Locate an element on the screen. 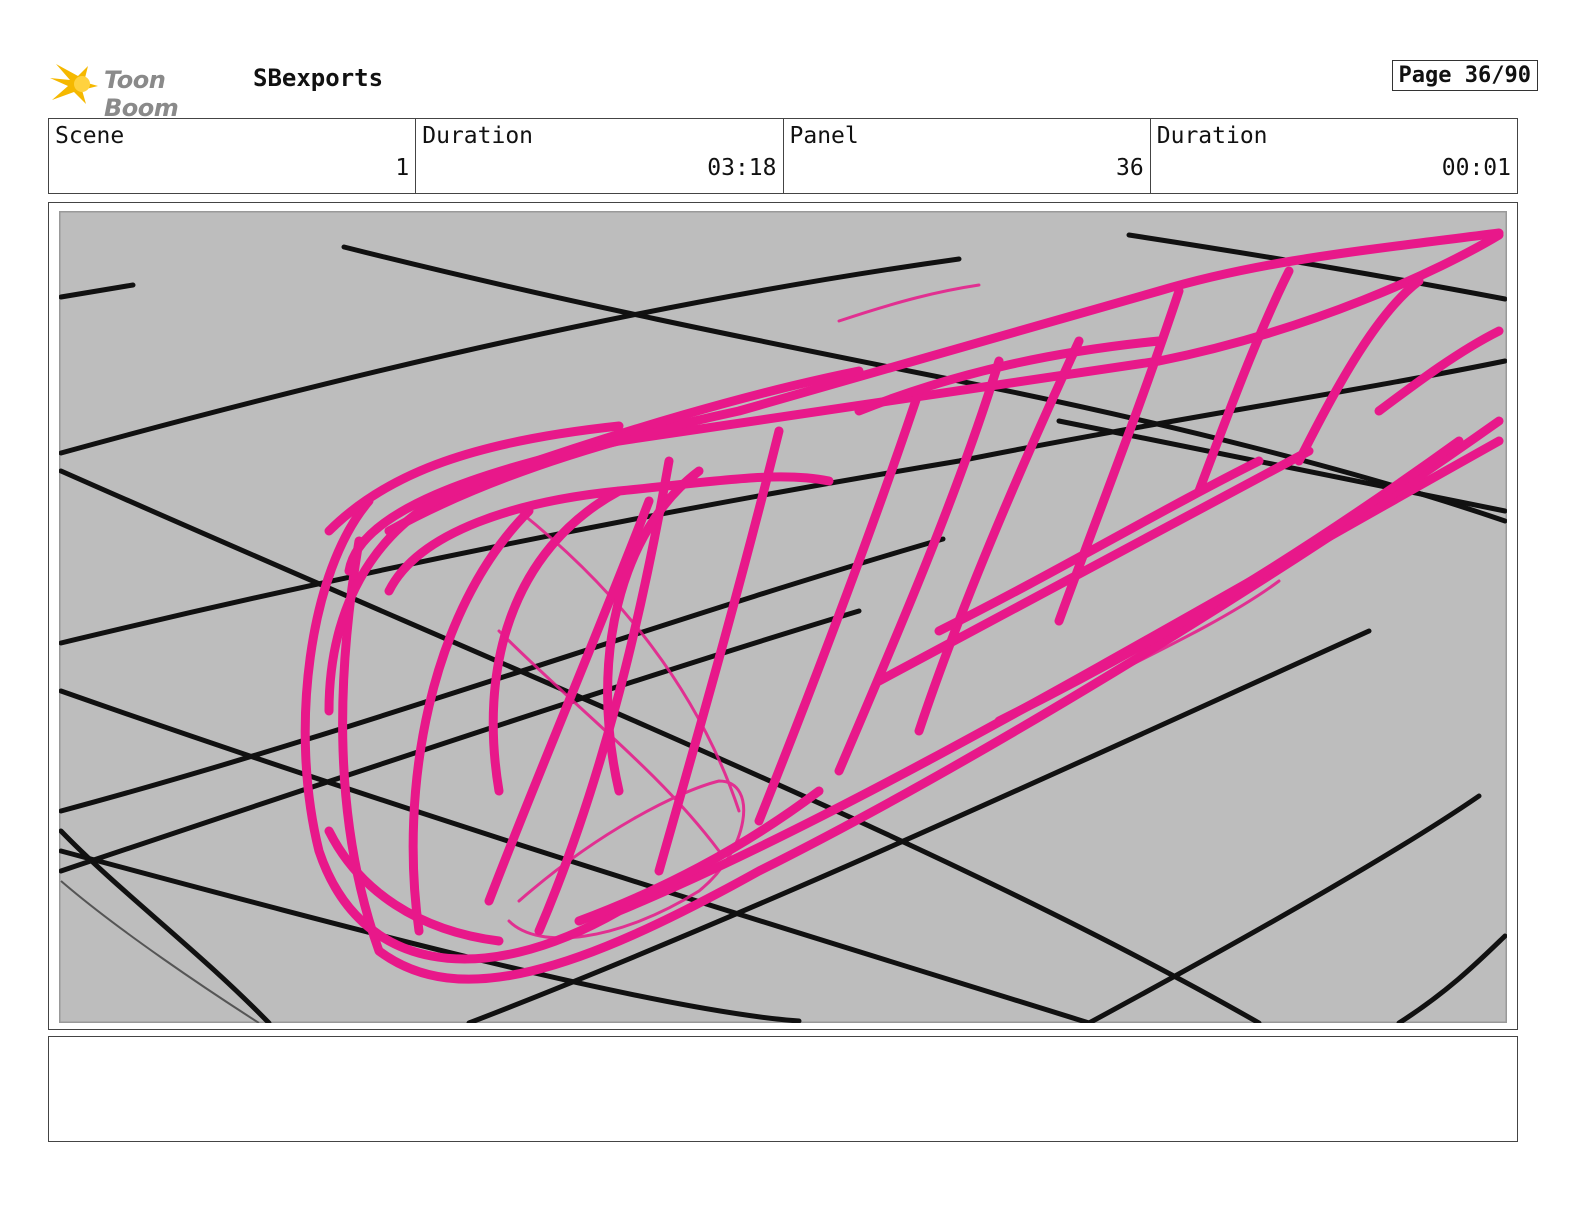 This screenshot has width=1584, height=1224. scene-label: Scene is located at coordinates (90, 136).